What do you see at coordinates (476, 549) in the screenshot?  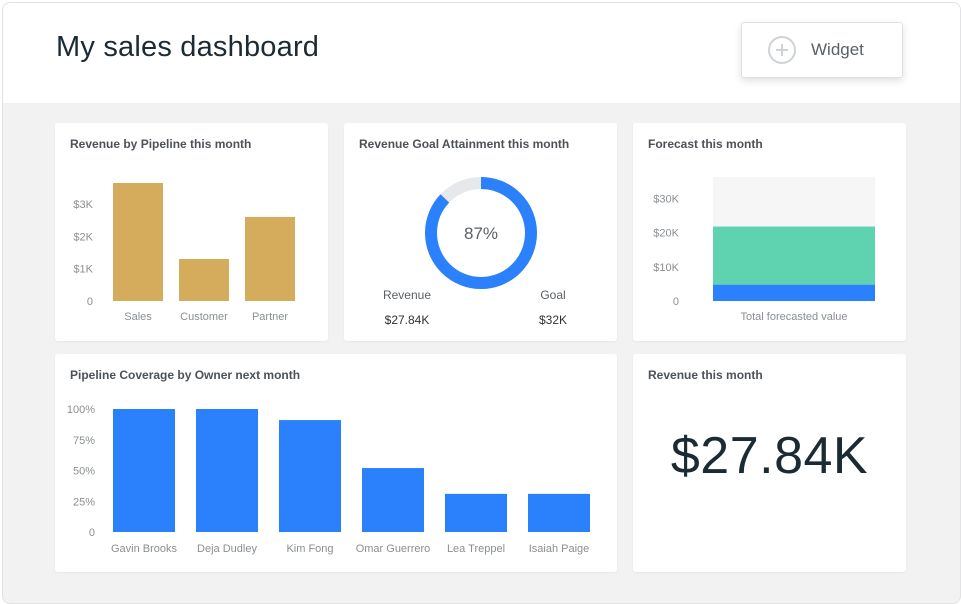 I see `x-tick-label: Lea Treppel` at bounding box center [476, 549].